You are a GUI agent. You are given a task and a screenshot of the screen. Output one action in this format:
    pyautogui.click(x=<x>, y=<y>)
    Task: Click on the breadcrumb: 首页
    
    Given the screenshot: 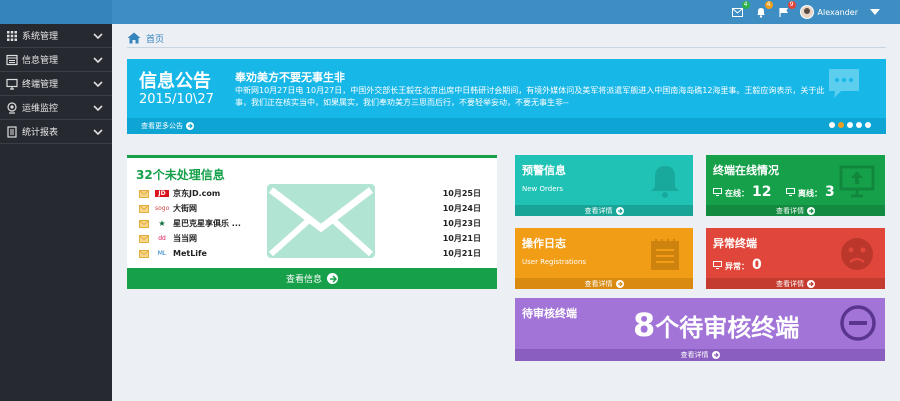 What is the action you would take?
    pyautogui.click(x=145, y=38)
    